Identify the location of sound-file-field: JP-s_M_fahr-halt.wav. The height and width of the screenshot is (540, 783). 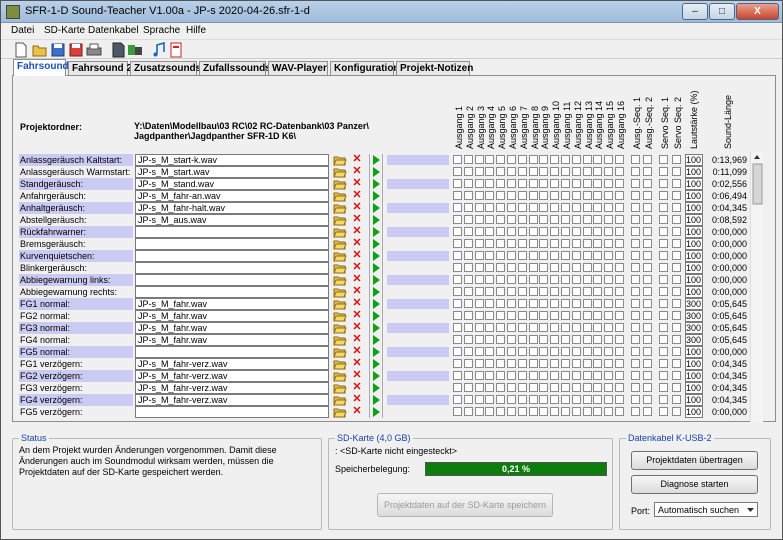
(232, 208).